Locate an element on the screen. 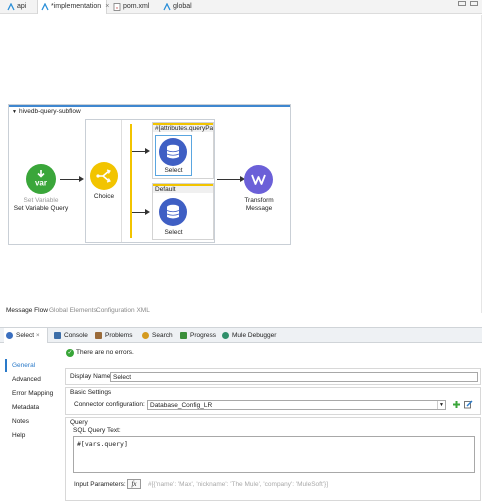 This screenshot has width=482, height=501. display-name-label: Display Name: is located at coordinates (91, 376).